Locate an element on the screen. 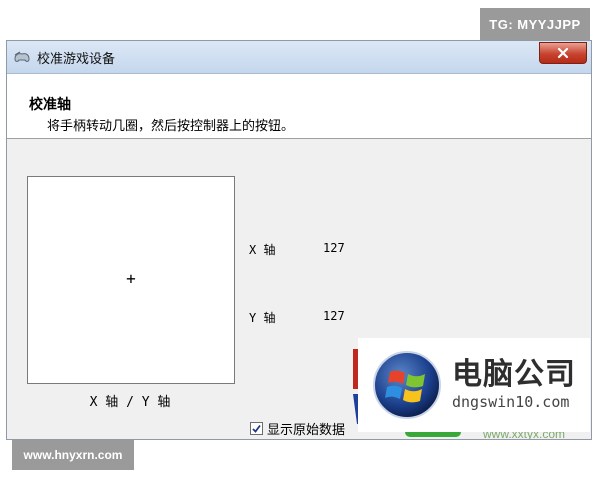  raw-data-toggle: 显示原始数据 is located at coordinates (298, 428).